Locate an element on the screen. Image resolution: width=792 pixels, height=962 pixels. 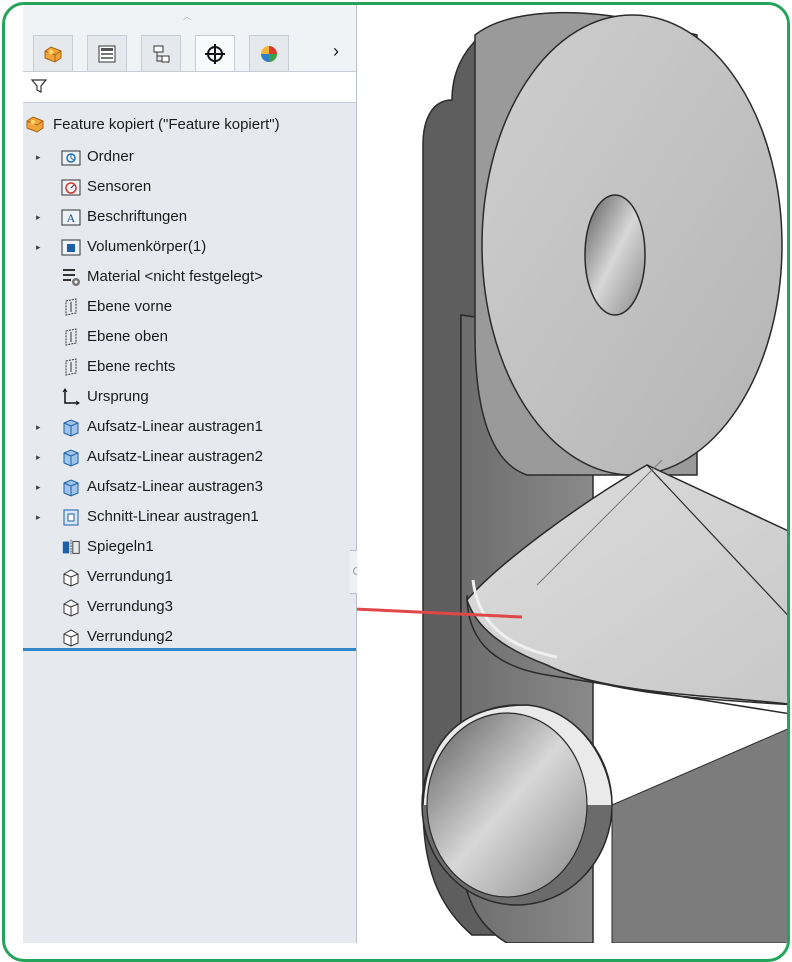
tree-item-label: Volumenkörper(1) is located at coordinates (147, 246).